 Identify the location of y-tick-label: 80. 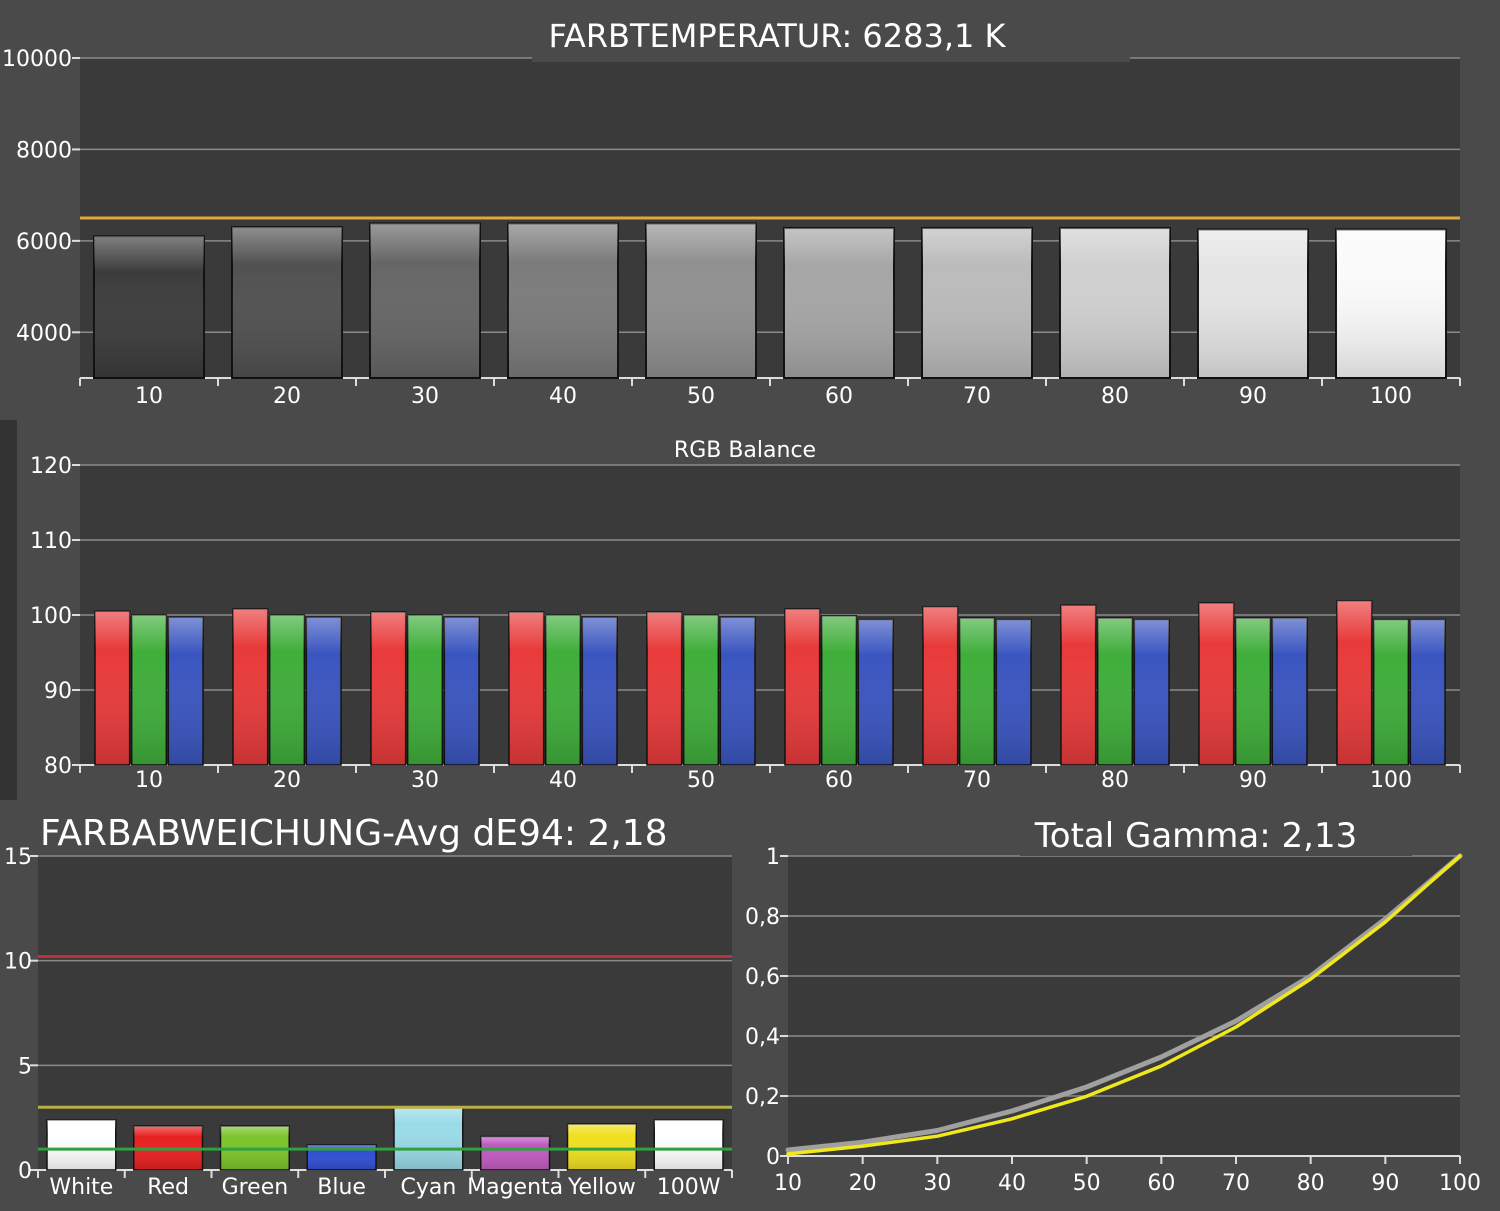
(58, 766).